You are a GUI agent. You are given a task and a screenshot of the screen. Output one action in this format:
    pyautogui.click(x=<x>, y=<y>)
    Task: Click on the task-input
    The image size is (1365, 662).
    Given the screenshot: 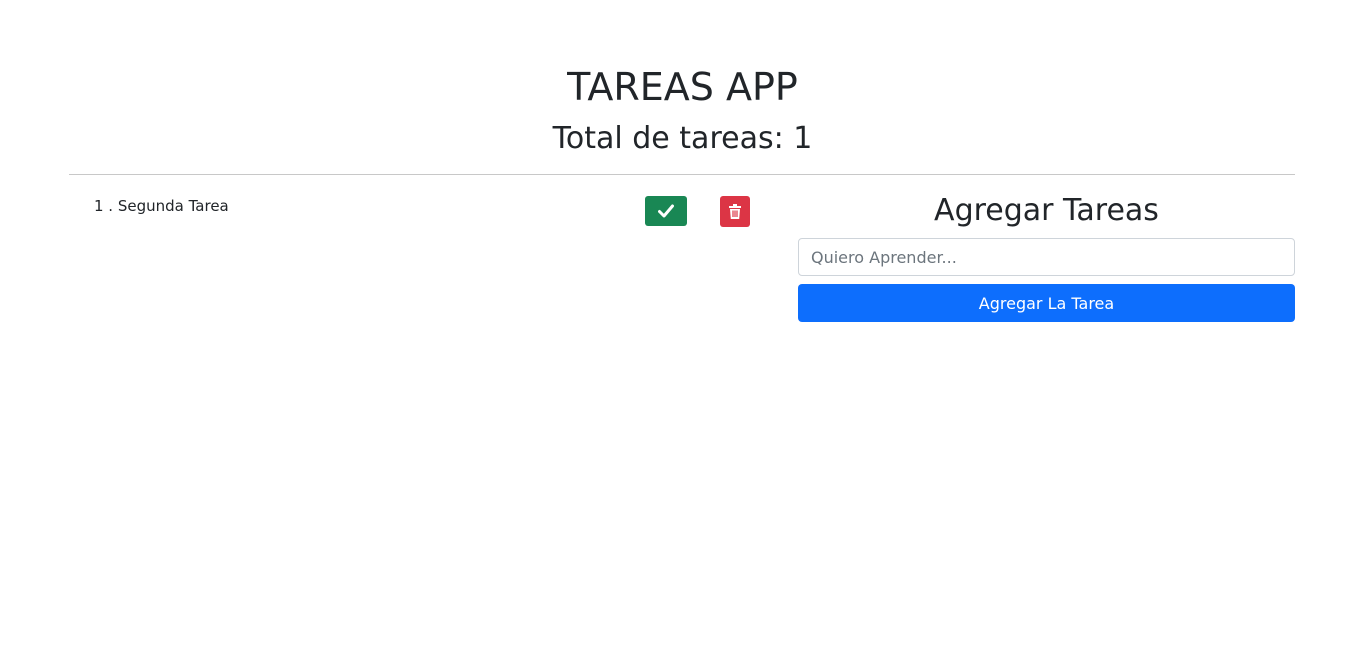 What is the action you would take?
    pyautogui.click(x=1046, y=257)
    